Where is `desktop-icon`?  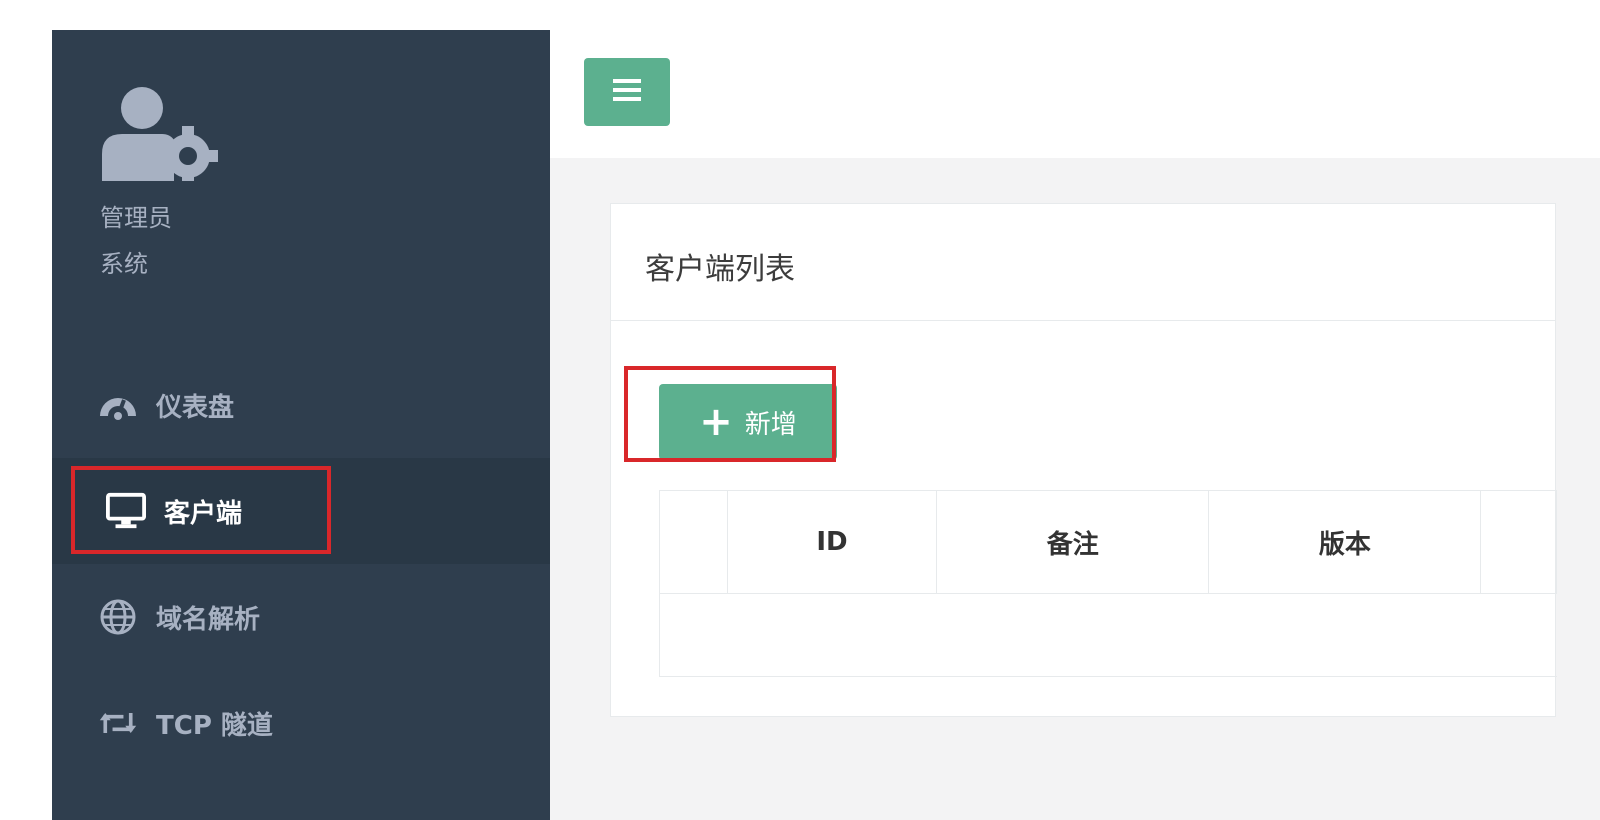
desktop-icon is located at coordinates (126, 511).